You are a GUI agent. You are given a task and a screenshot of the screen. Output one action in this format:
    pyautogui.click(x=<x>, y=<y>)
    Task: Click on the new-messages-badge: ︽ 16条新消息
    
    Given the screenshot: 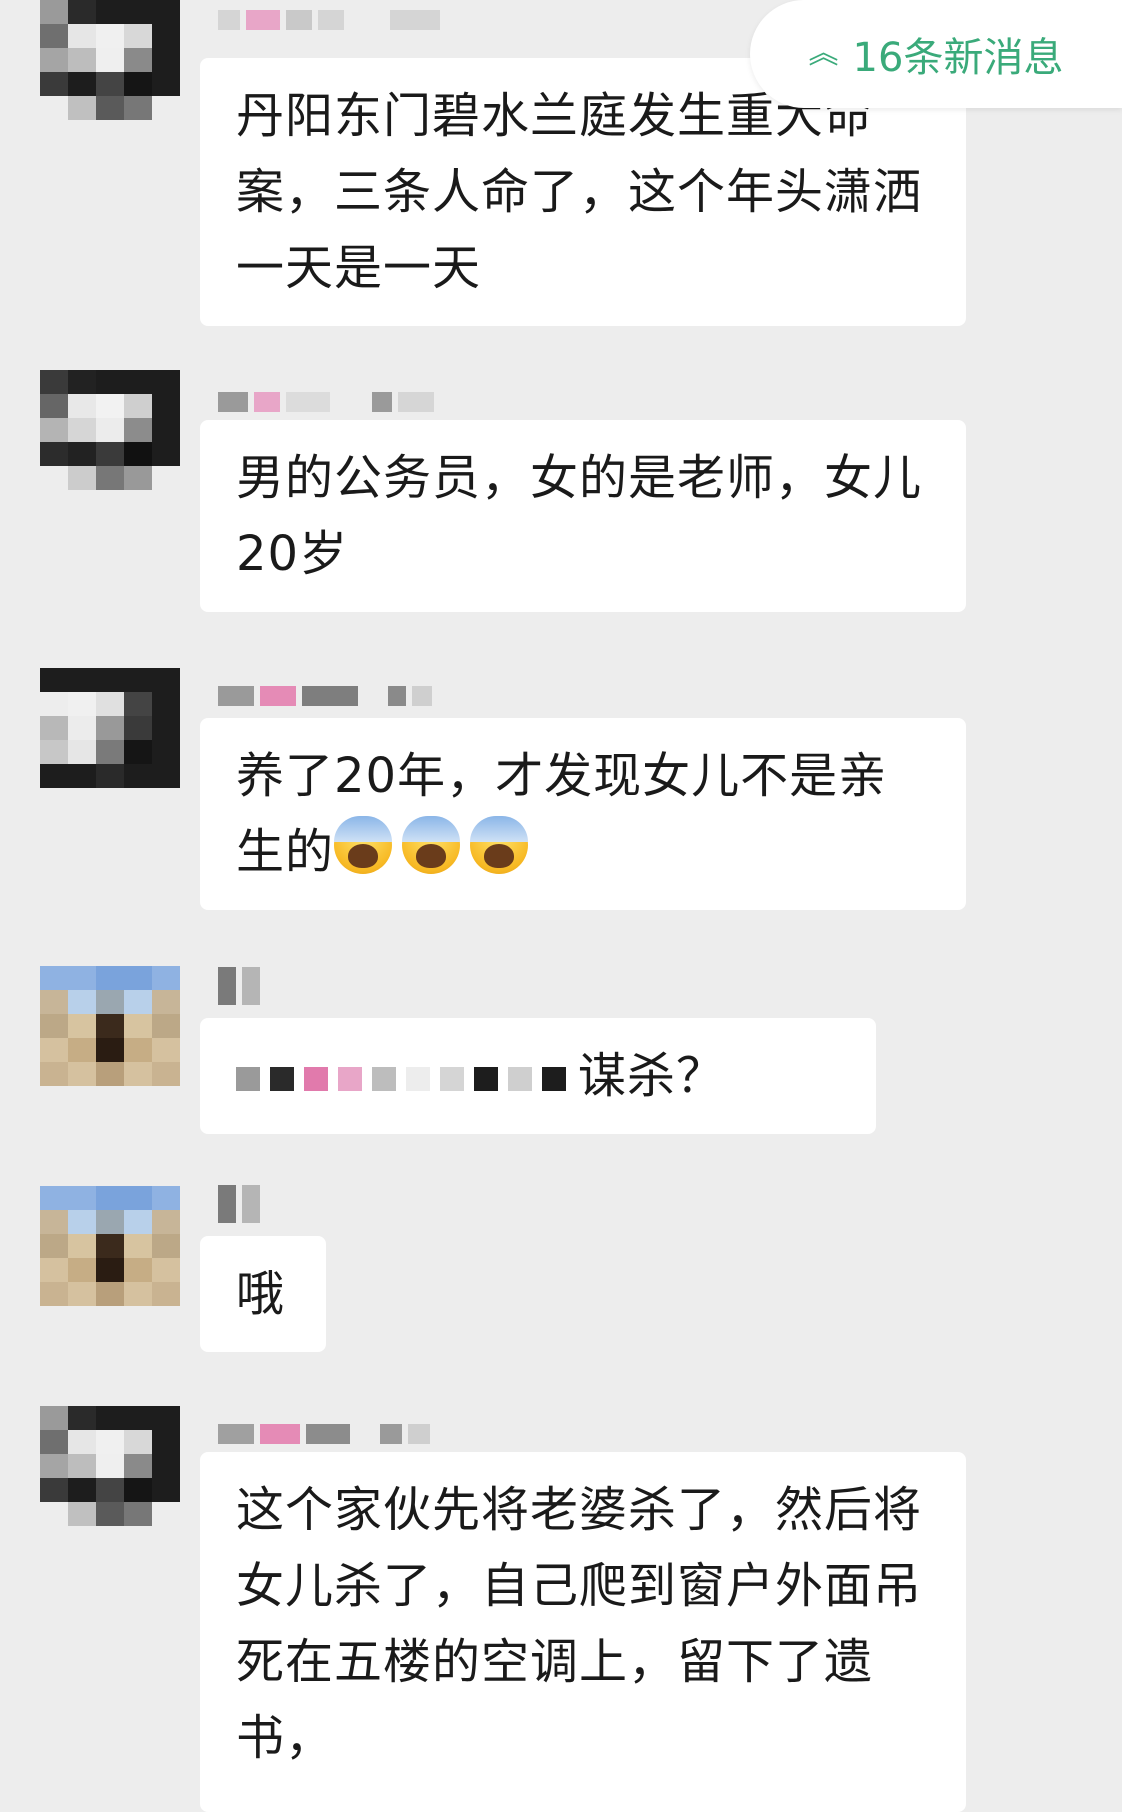 What is the action you would take?
    pyautogui.click(x=936, y=54)
    